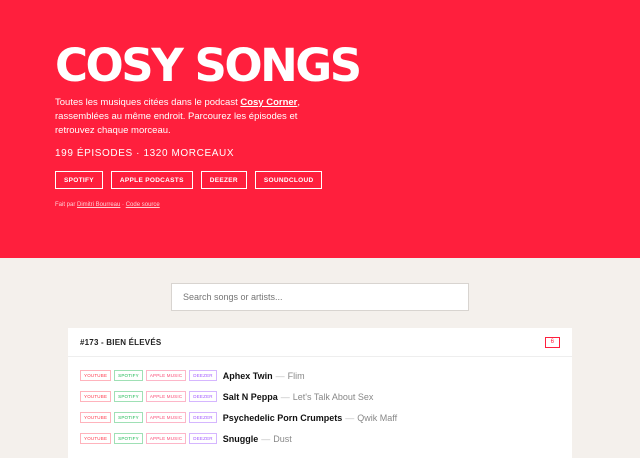 This screenshot has height=458, width=640. I want to click on author-link: Dimitri Bourreau, so click(98, 205).